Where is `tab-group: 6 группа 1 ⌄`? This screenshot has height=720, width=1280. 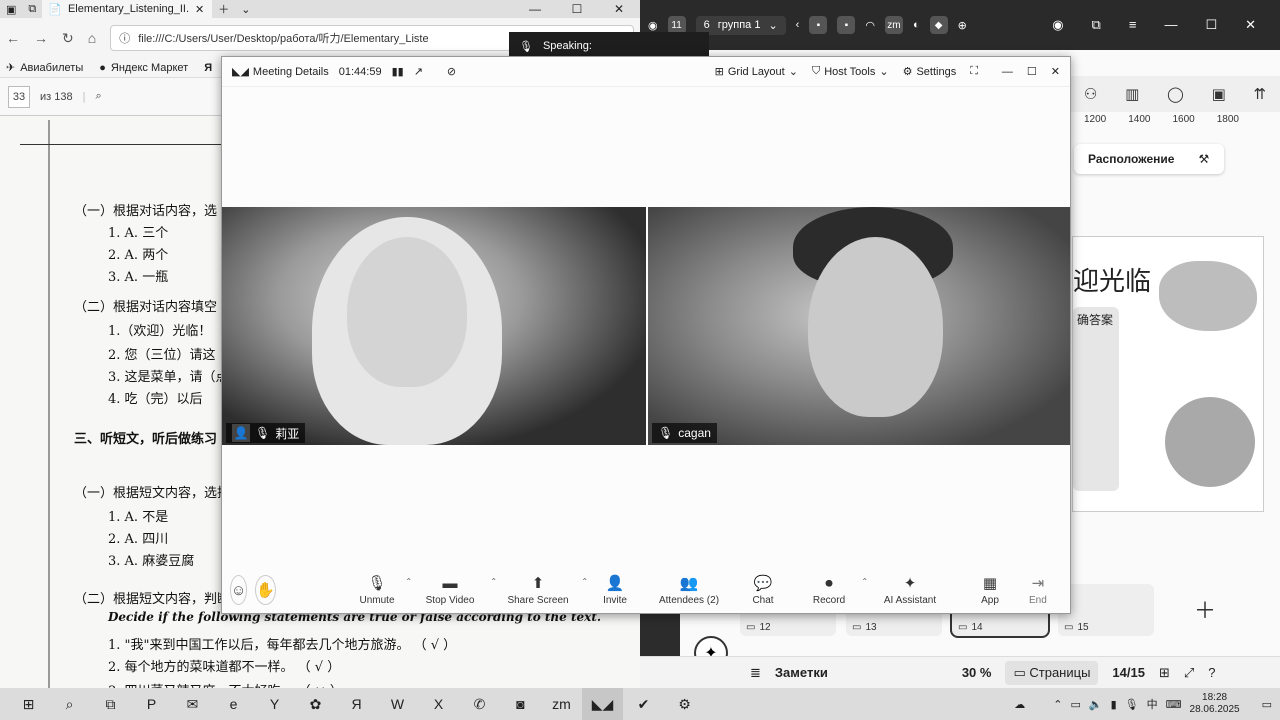 tab-group: 6 группа 1 ⌄ is located at coordinates (740, 25).